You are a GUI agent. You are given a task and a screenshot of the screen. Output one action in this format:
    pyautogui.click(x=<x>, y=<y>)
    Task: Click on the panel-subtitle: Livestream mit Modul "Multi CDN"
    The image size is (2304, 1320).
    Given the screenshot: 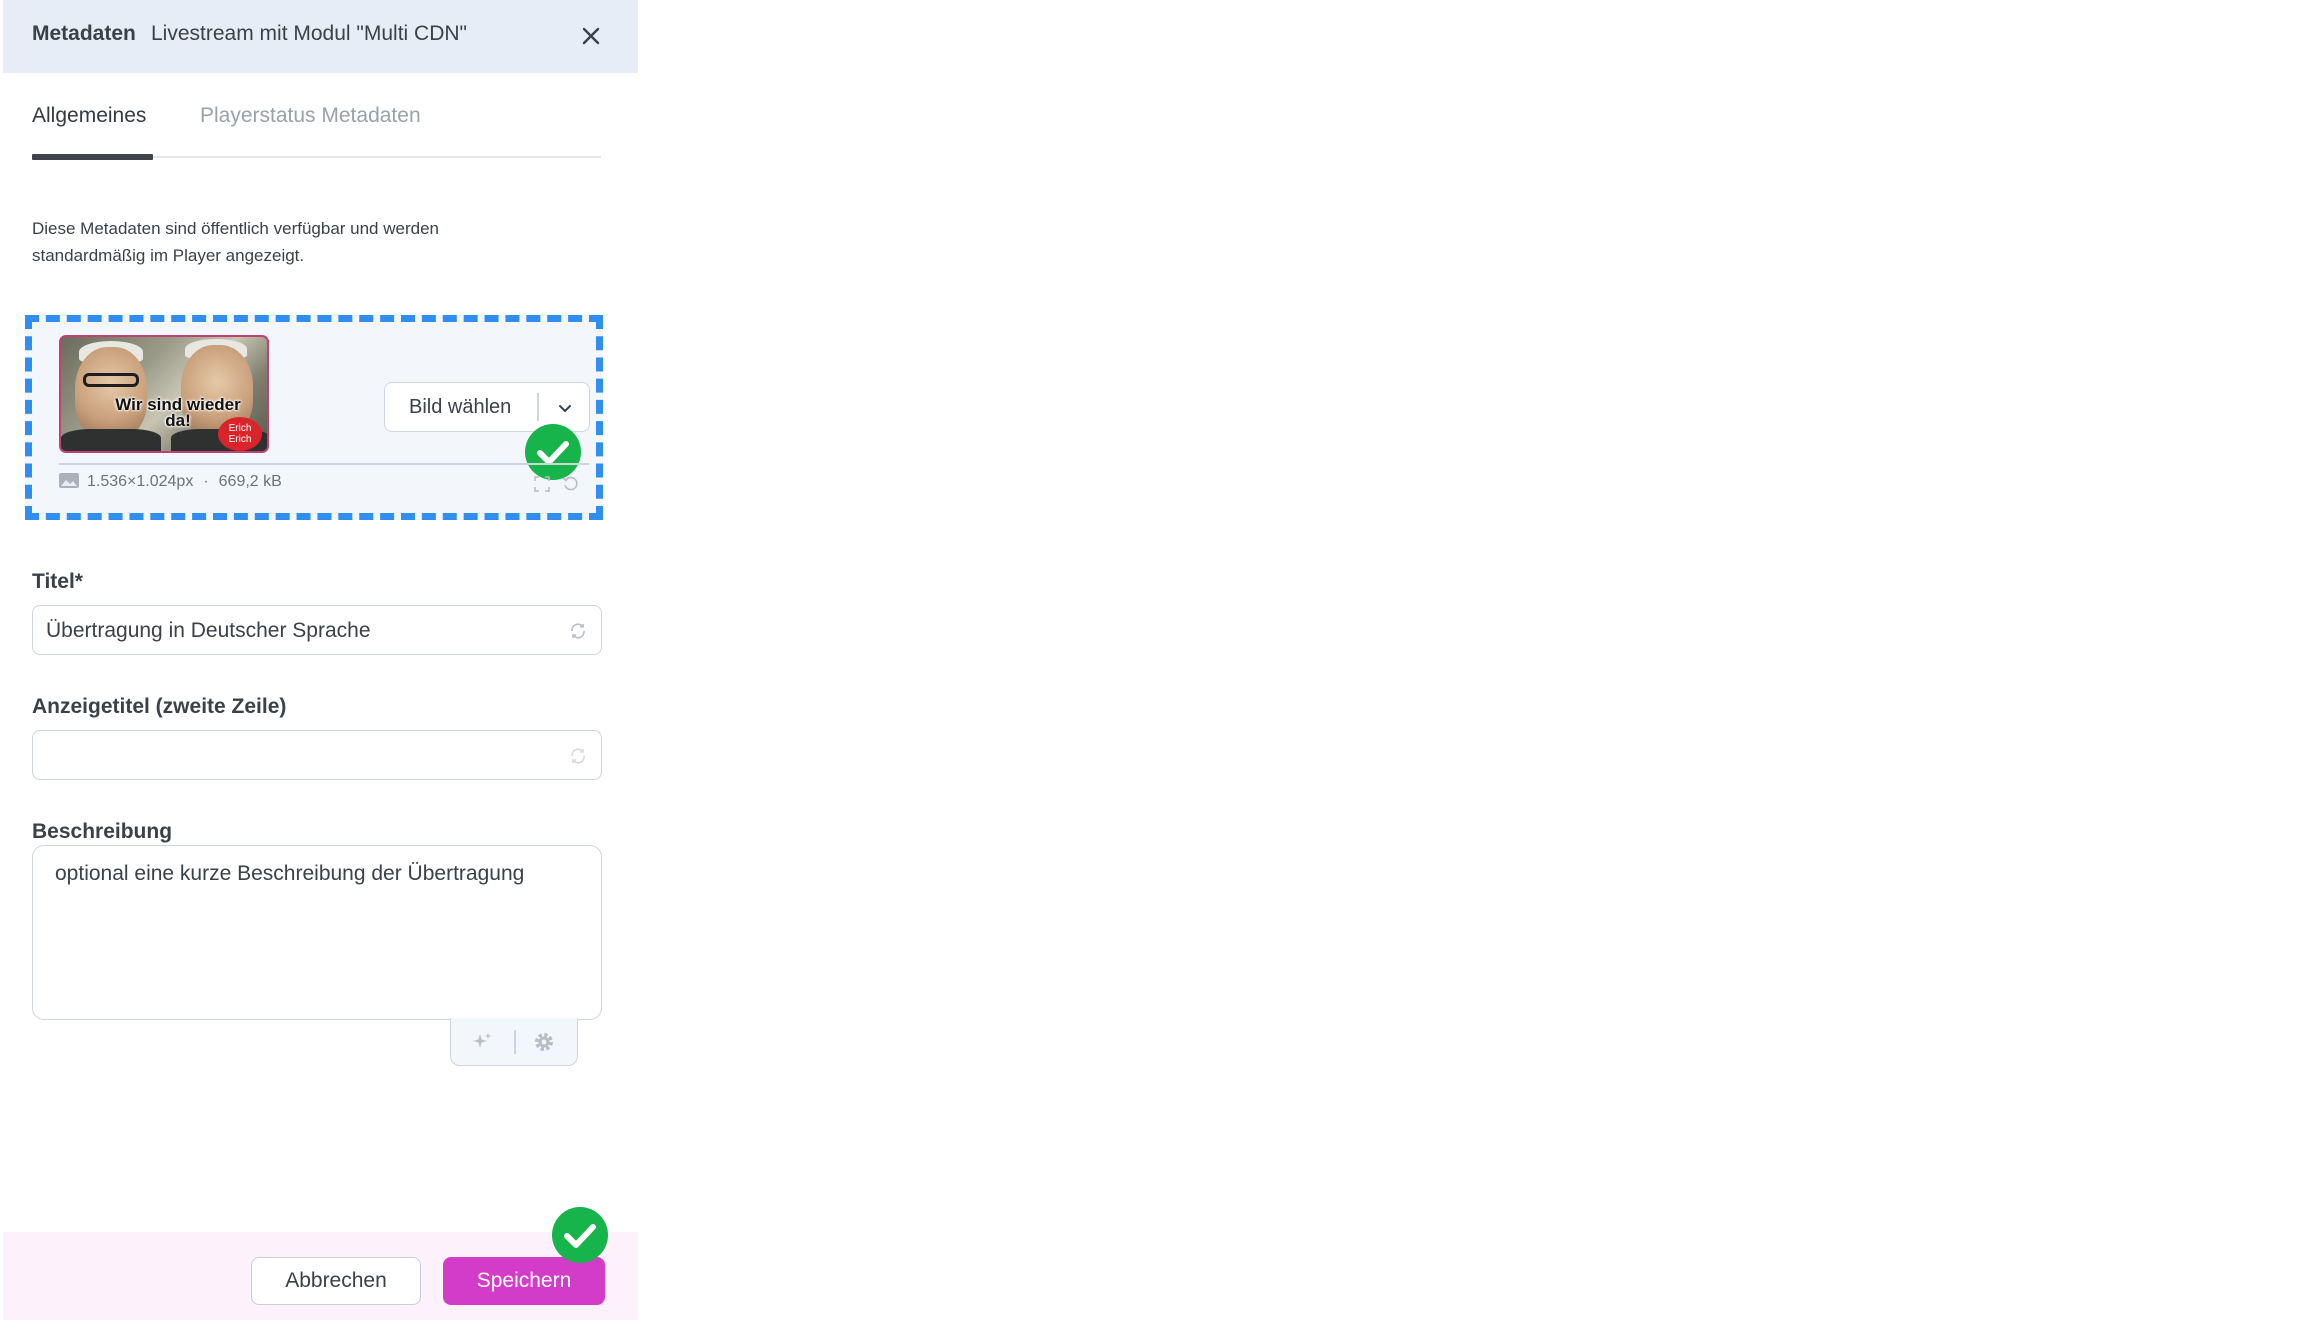 What is the action you would take?
    pyautogui.click(x=309, y=33)
    